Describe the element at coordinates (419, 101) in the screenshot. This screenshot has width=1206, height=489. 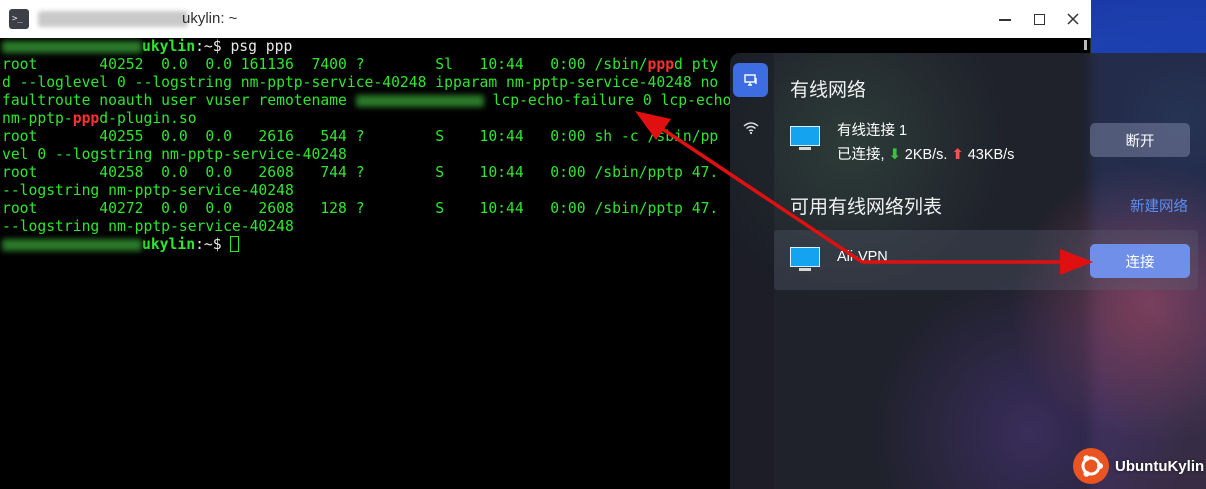
I see `redacted-remote-ip` at that location.